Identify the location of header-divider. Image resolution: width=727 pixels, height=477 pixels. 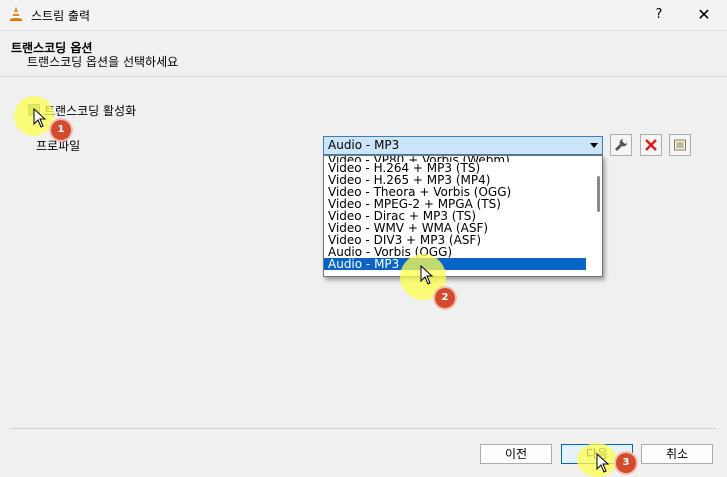
(363, 76).